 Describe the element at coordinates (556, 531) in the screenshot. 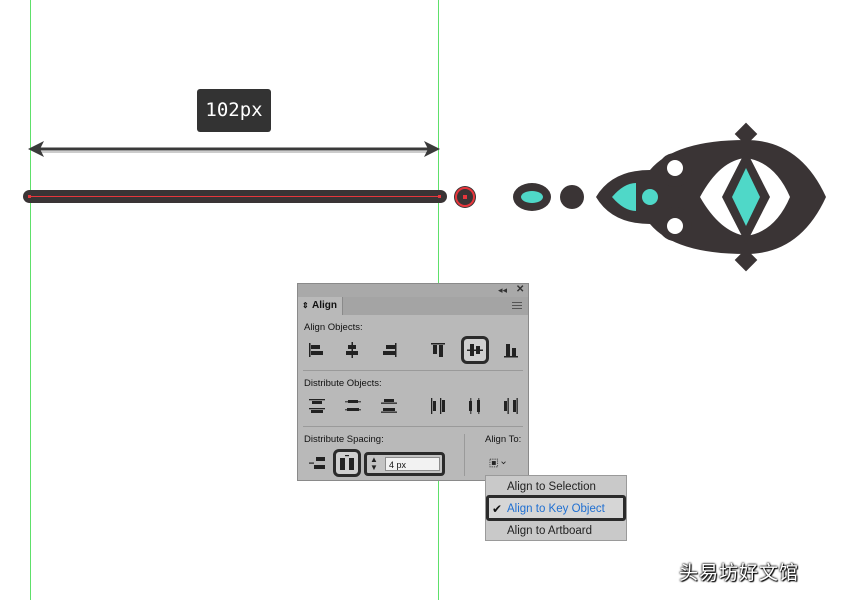

I see `menu-item-align-artboard: Align to Artboard` at that location.